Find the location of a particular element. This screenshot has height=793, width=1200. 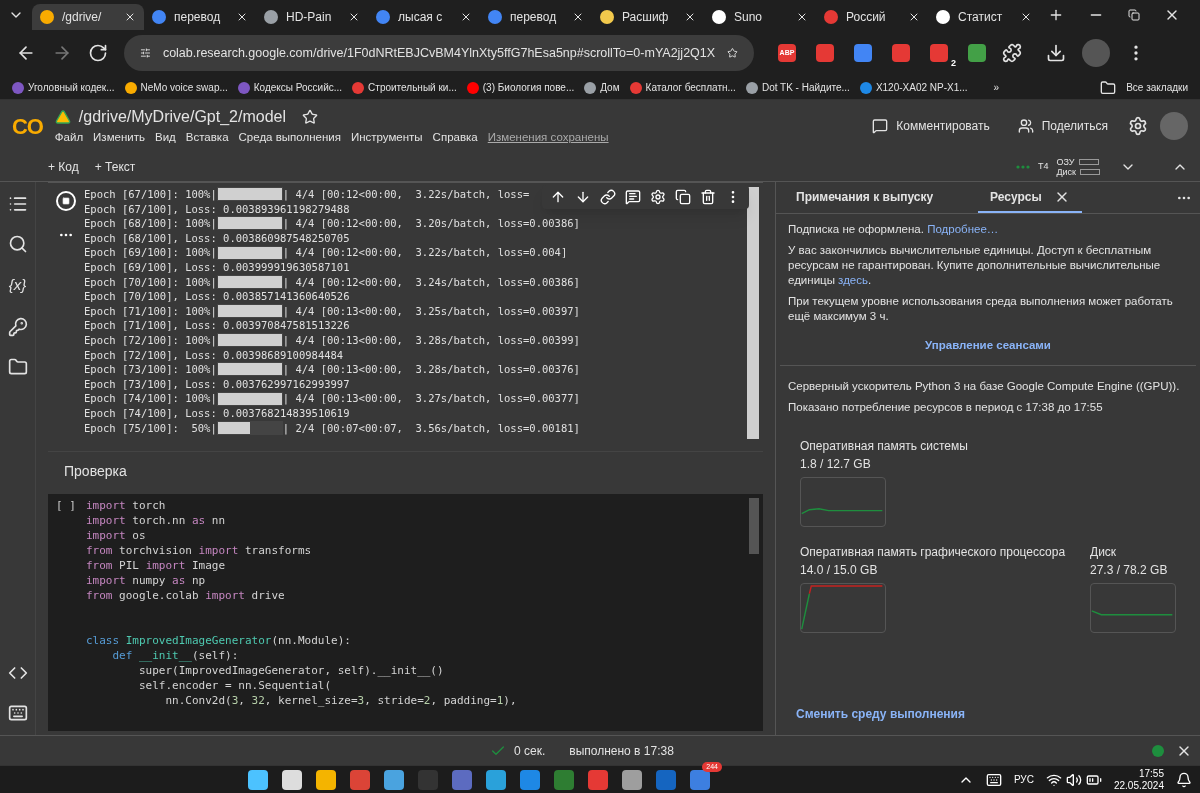

cell-run-prompt: [ ] is located at coordinates (67, 614).